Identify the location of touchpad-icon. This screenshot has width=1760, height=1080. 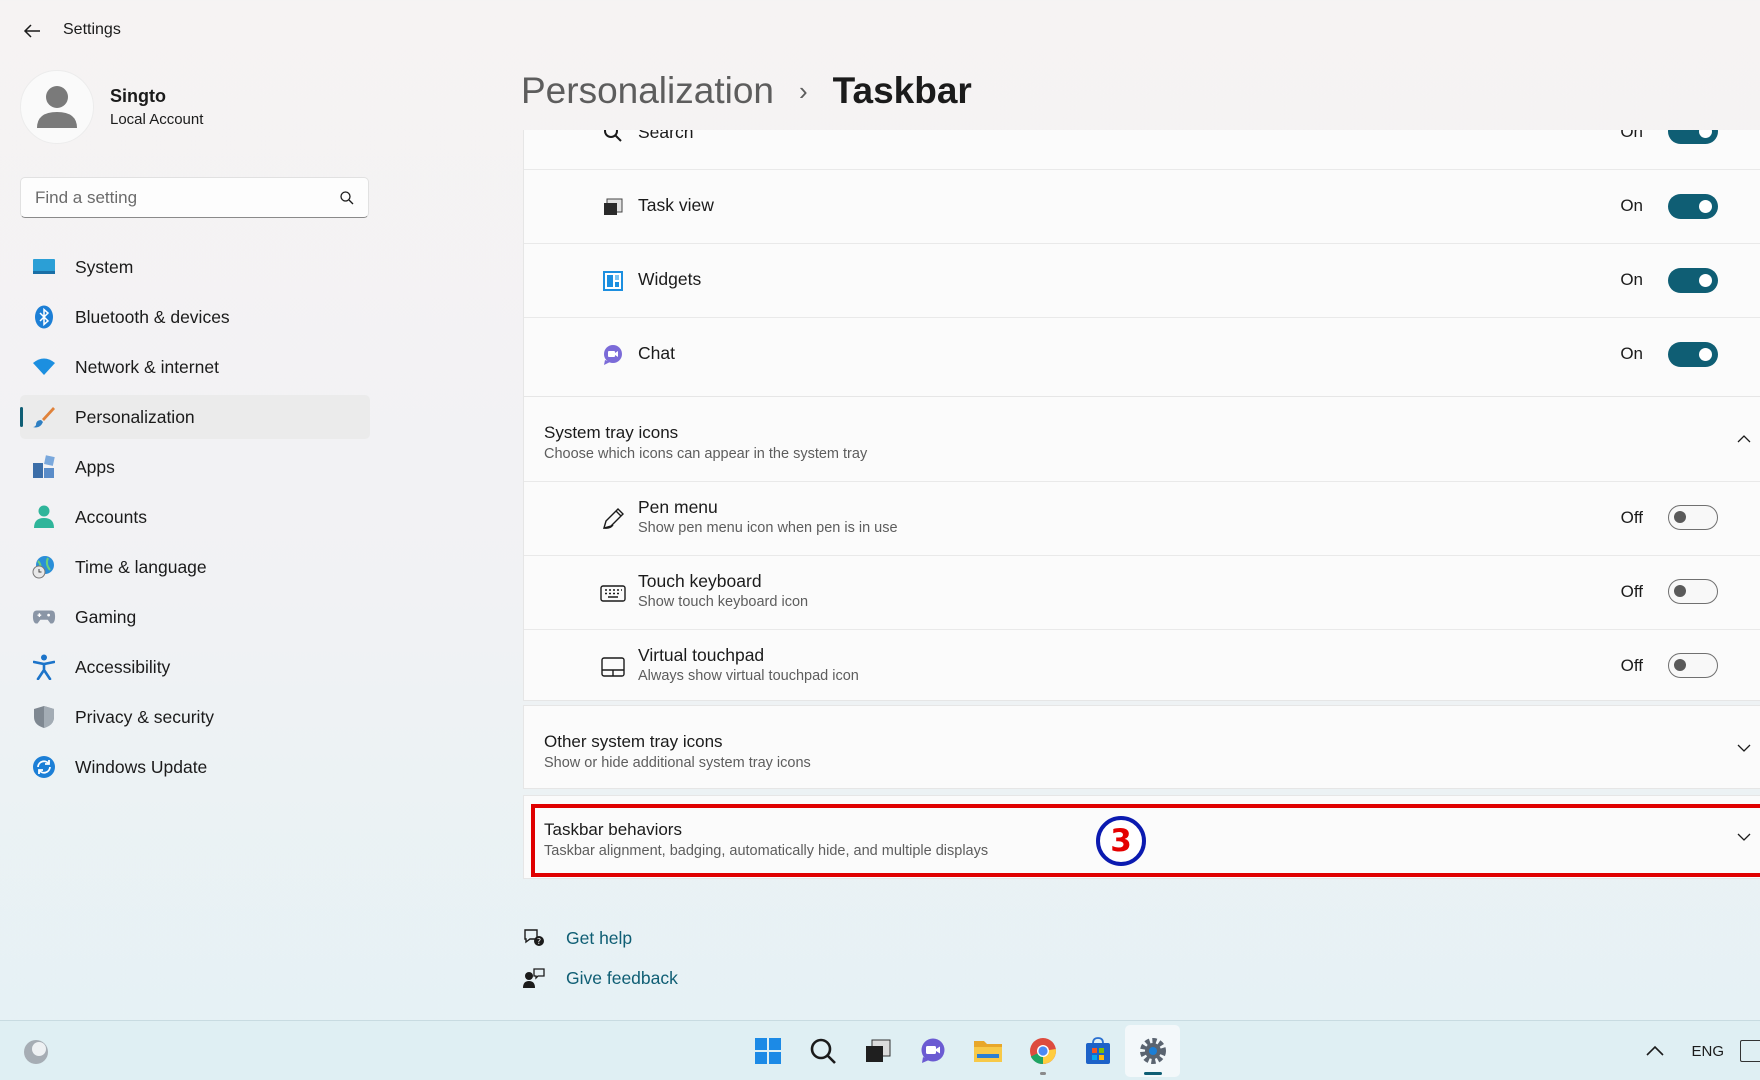
(613, 667).